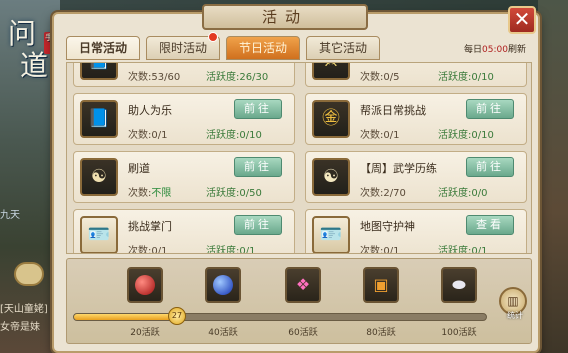  I want to click on close-icon: ✕, so click(522, 19).